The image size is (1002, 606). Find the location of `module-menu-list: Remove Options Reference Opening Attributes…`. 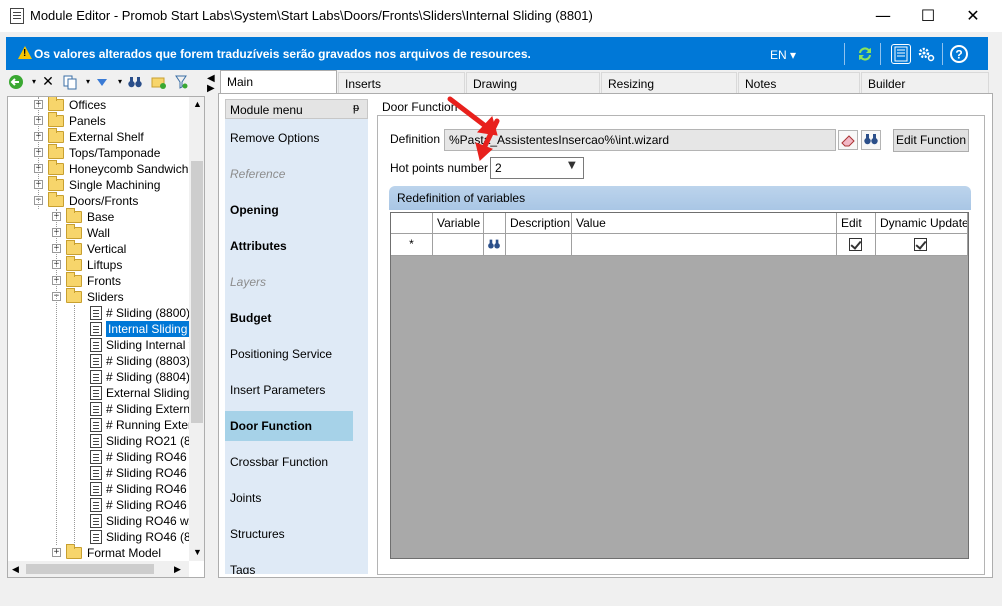

module-menu-list: Remove Options Reference Opening Attributes… is located at coordinates (296, 346).